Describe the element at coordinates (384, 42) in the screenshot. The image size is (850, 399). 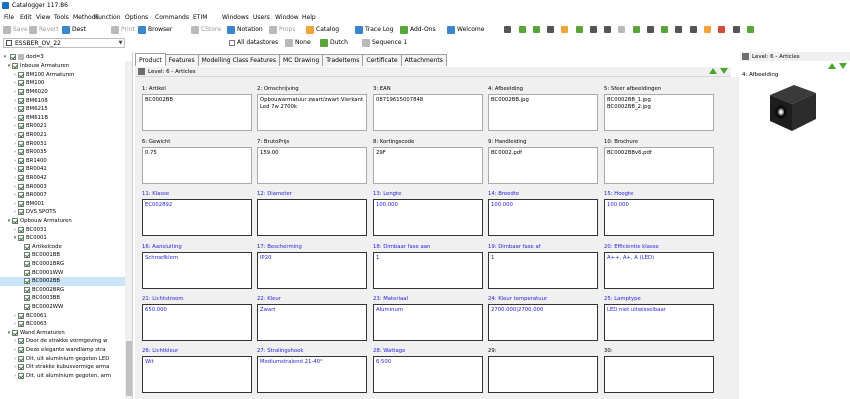
I see `sequence-button: Sequence 1` at that location.